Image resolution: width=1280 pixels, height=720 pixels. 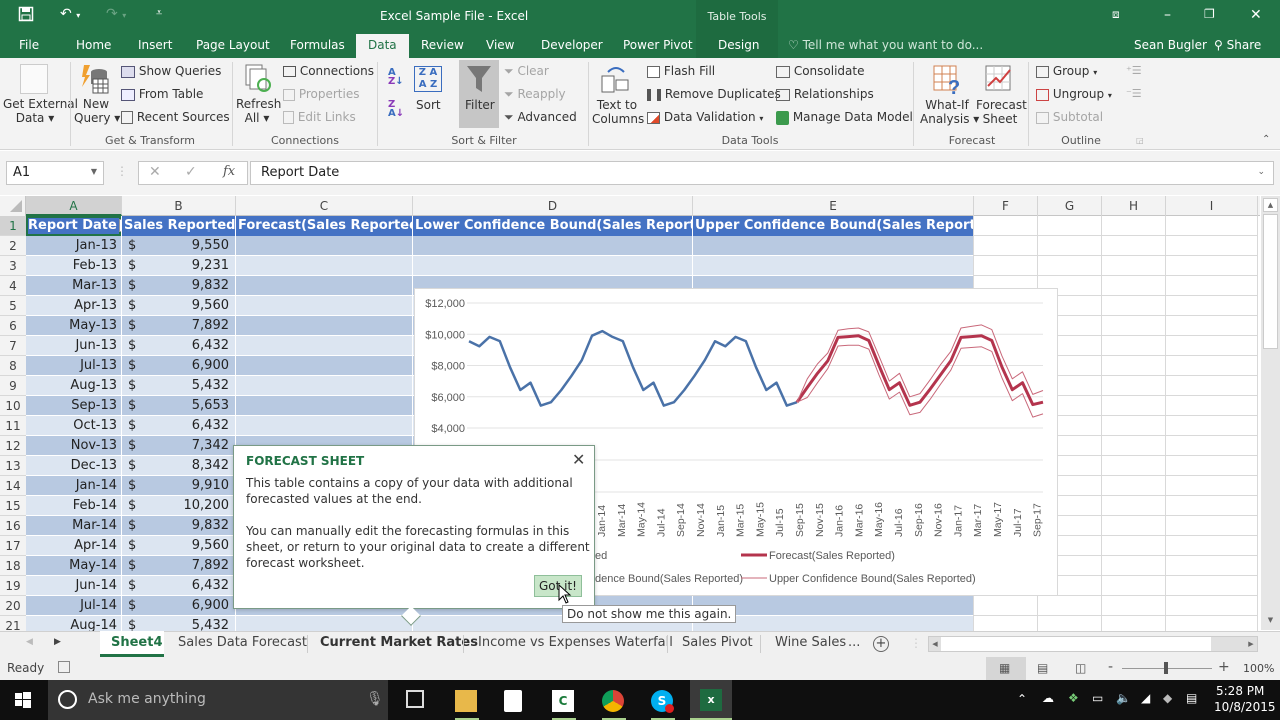 I want to click on table-cell: $9,560, so click(x=178, y=545).